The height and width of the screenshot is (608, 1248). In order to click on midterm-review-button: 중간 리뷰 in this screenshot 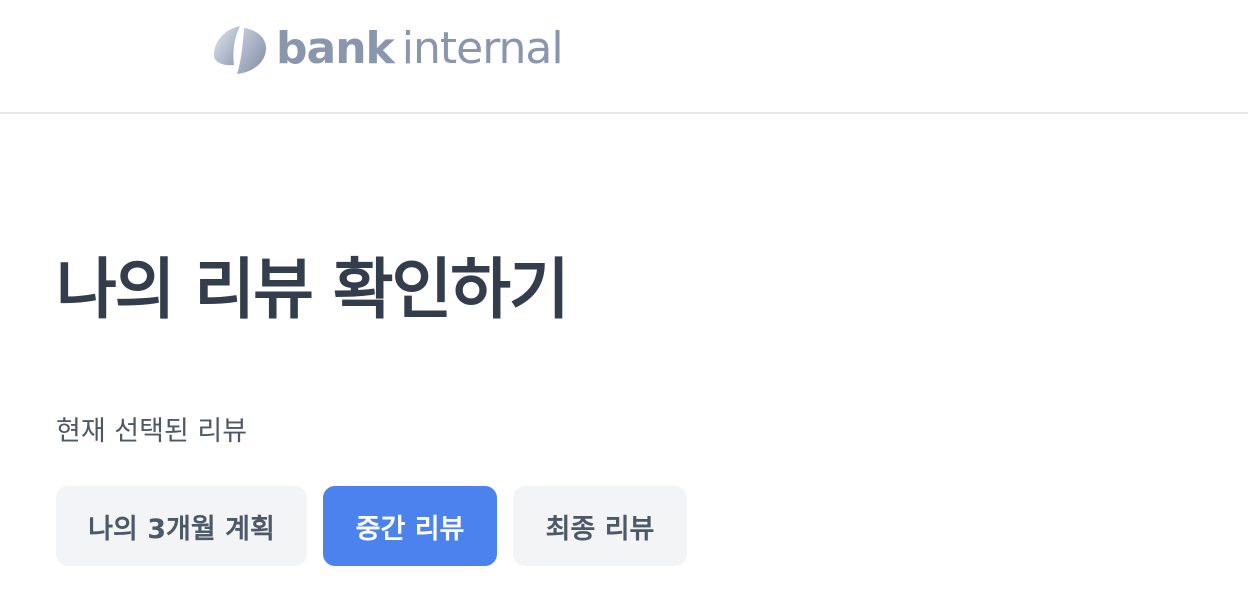, I will do `click(410, 526)`.